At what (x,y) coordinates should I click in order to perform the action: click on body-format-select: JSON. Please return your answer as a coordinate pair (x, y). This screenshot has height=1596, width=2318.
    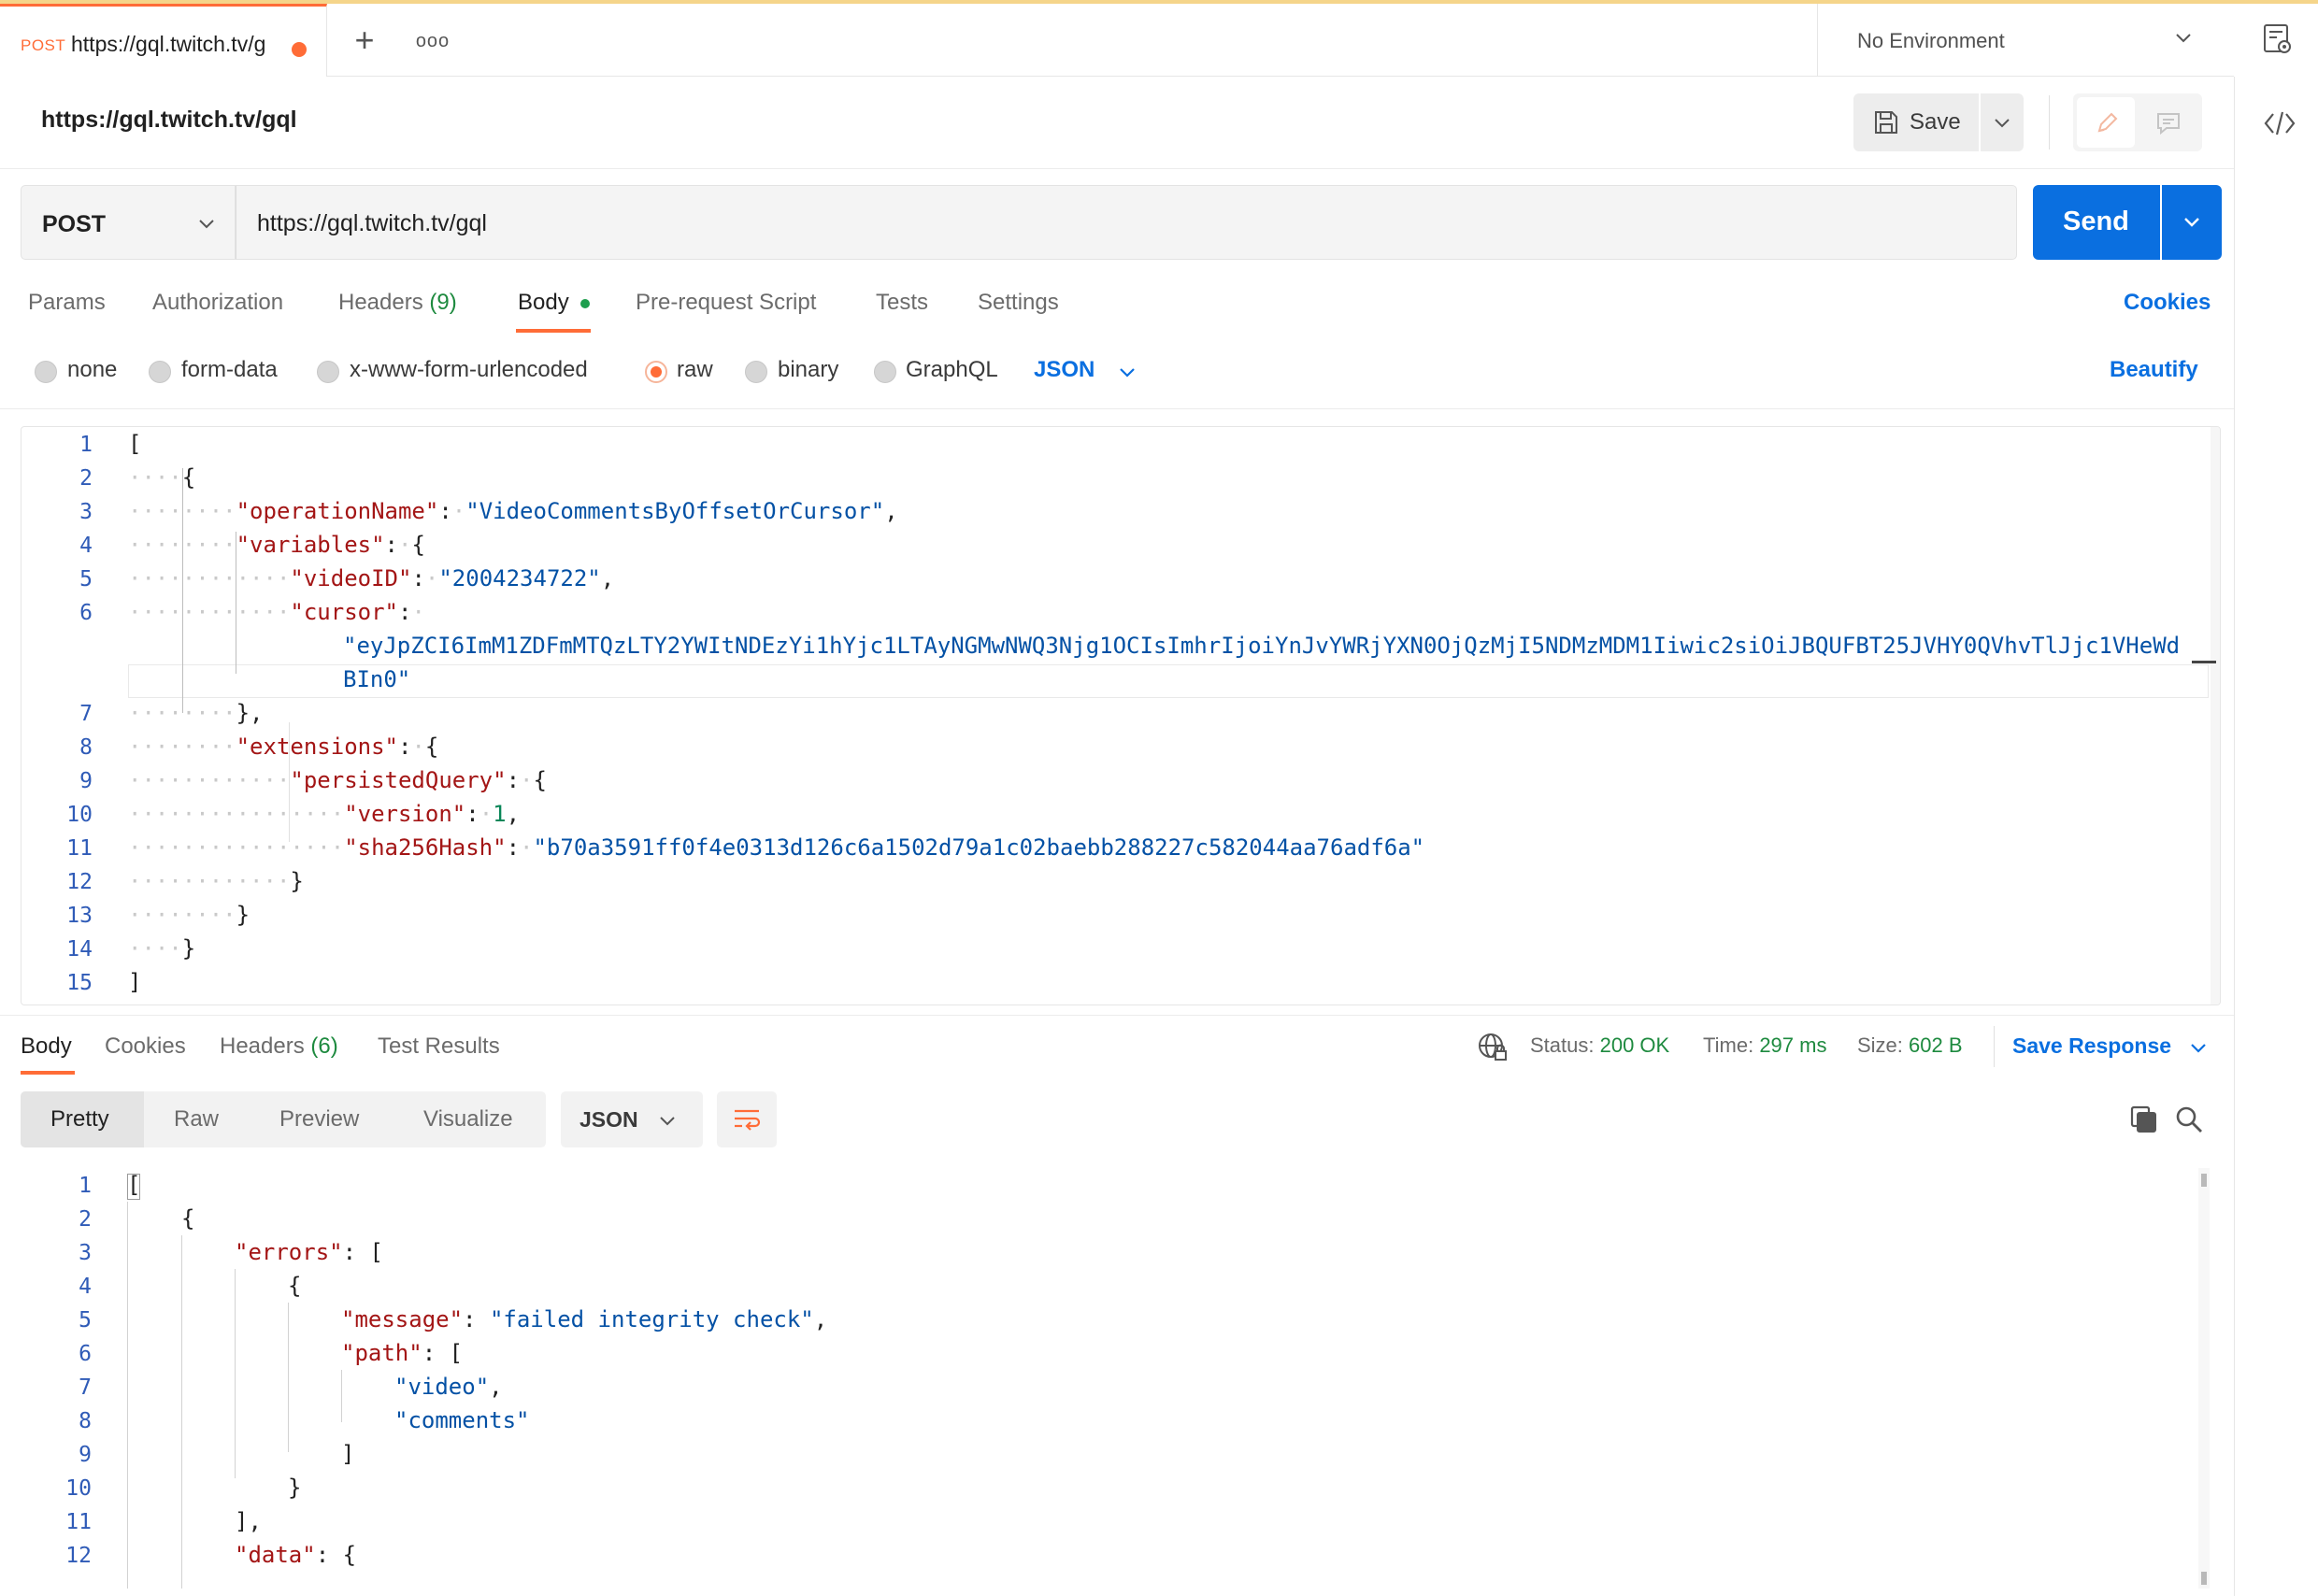
    Looking at the image, I should click on (1065, 370).